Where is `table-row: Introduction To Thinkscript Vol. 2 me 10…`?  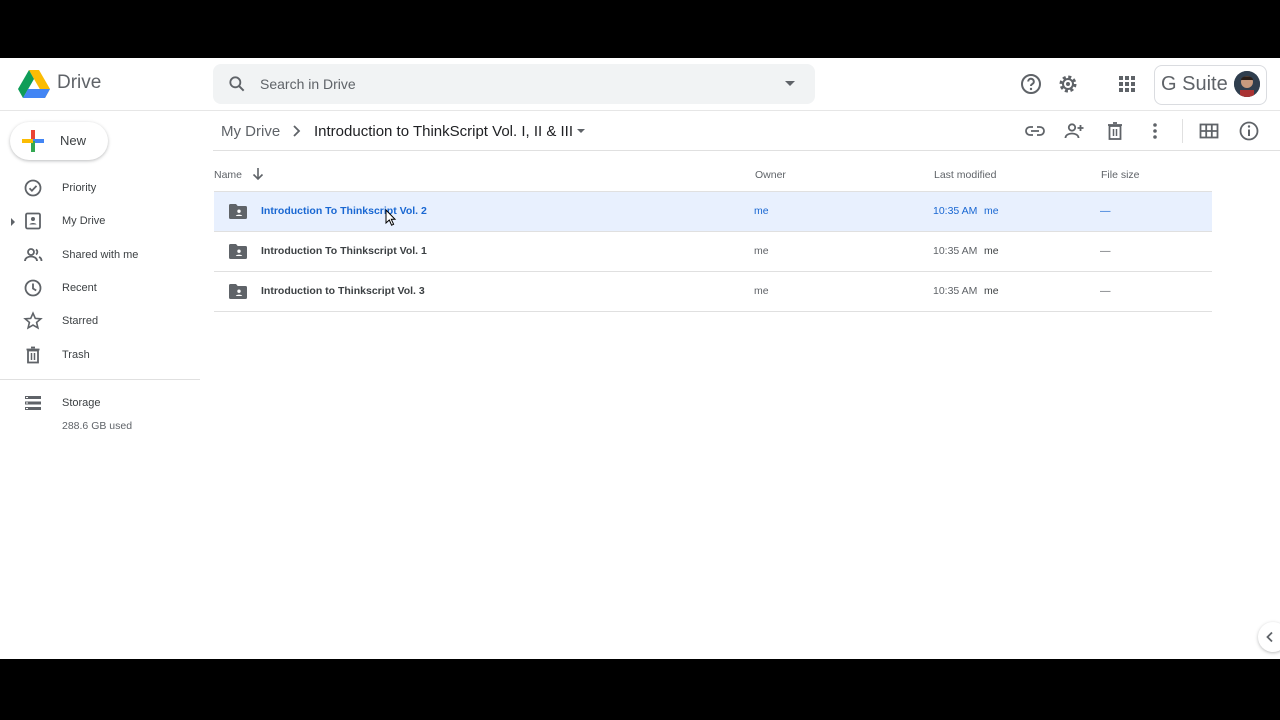
table-row: Introduction To Thinkscript Vol. 2 me 10… is located at coordinates (713, 211).